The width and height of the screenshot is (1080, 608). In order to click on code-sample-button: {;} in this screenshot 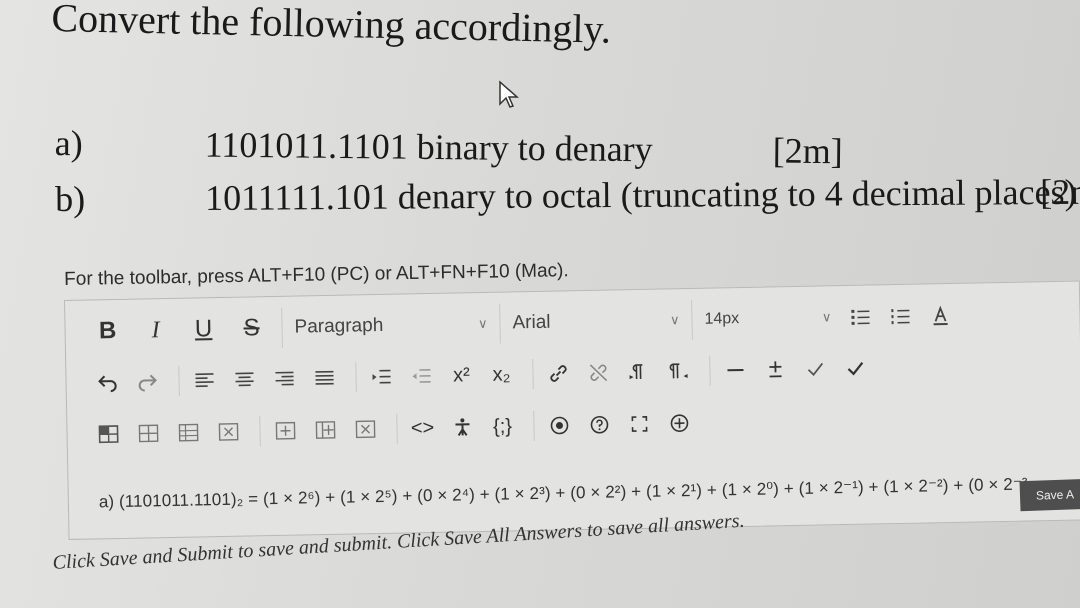, I will do `click(502, 426)`.